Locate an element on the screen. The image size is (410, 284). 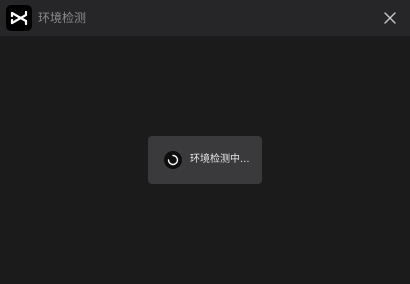
close-icon is located at coordinates (390, 18).